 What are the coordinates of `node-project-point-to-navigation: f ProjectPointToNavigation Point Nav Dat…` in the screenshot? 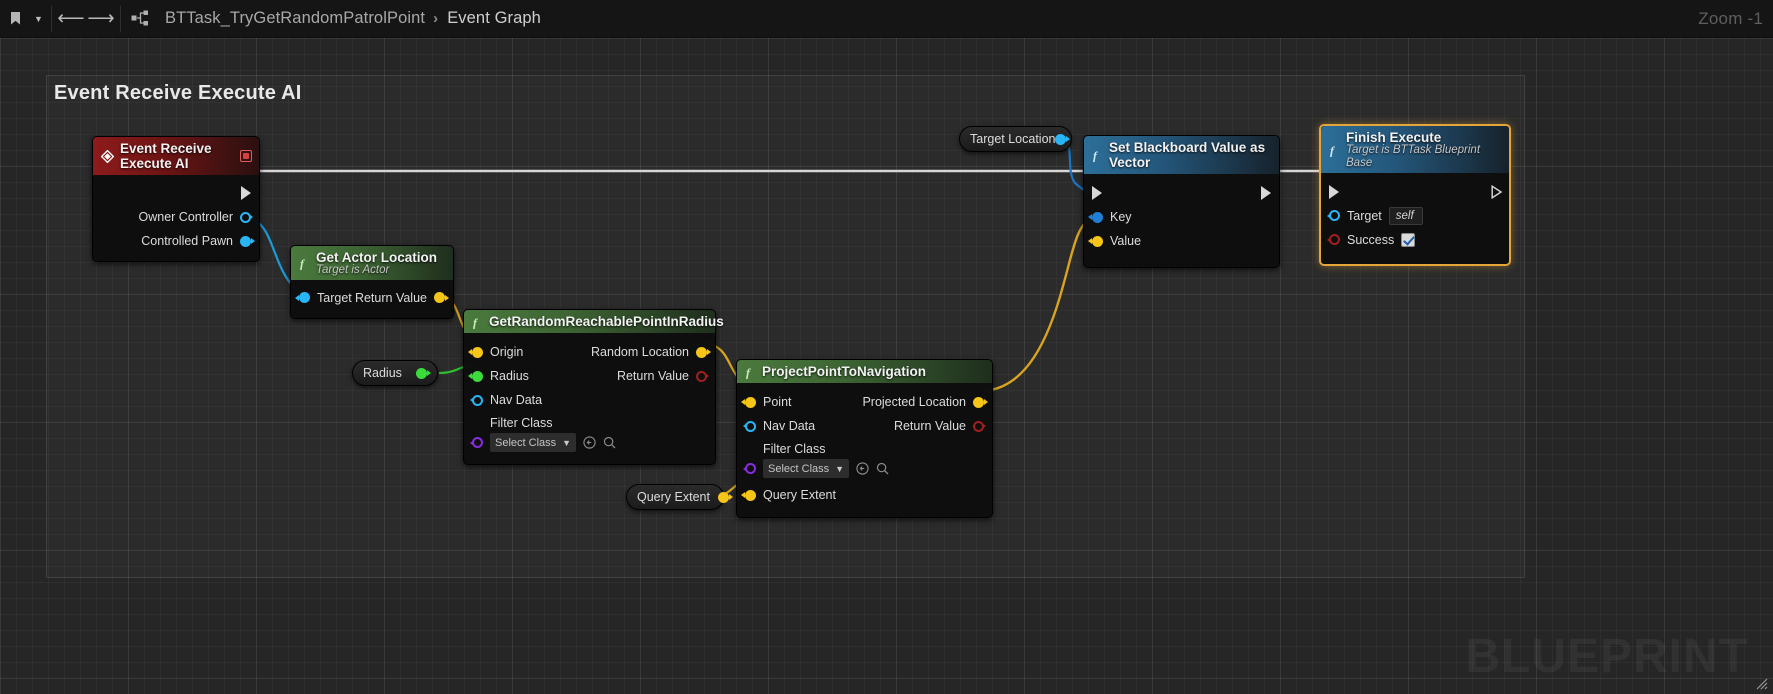 It's located at (864, 438).